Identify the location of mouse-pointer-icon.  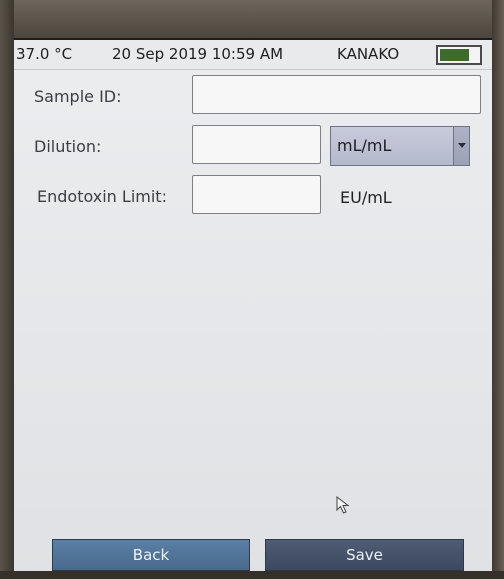
(343, 505).